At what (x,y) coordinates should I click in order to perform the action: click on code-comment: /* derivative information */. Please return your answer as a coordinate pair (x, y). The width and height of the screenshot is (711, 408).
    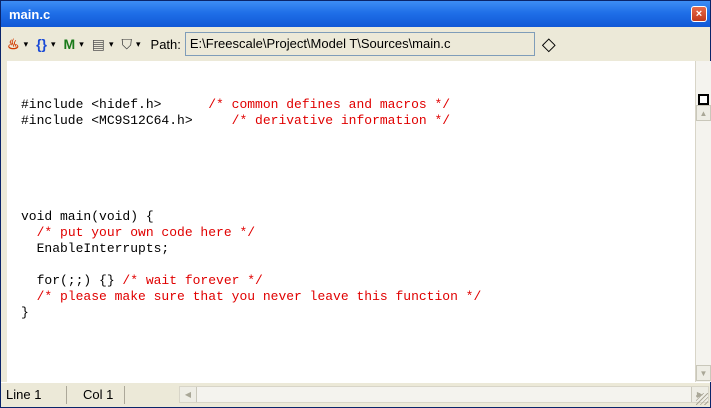
    Looking at the image, I should click on (341, 120).